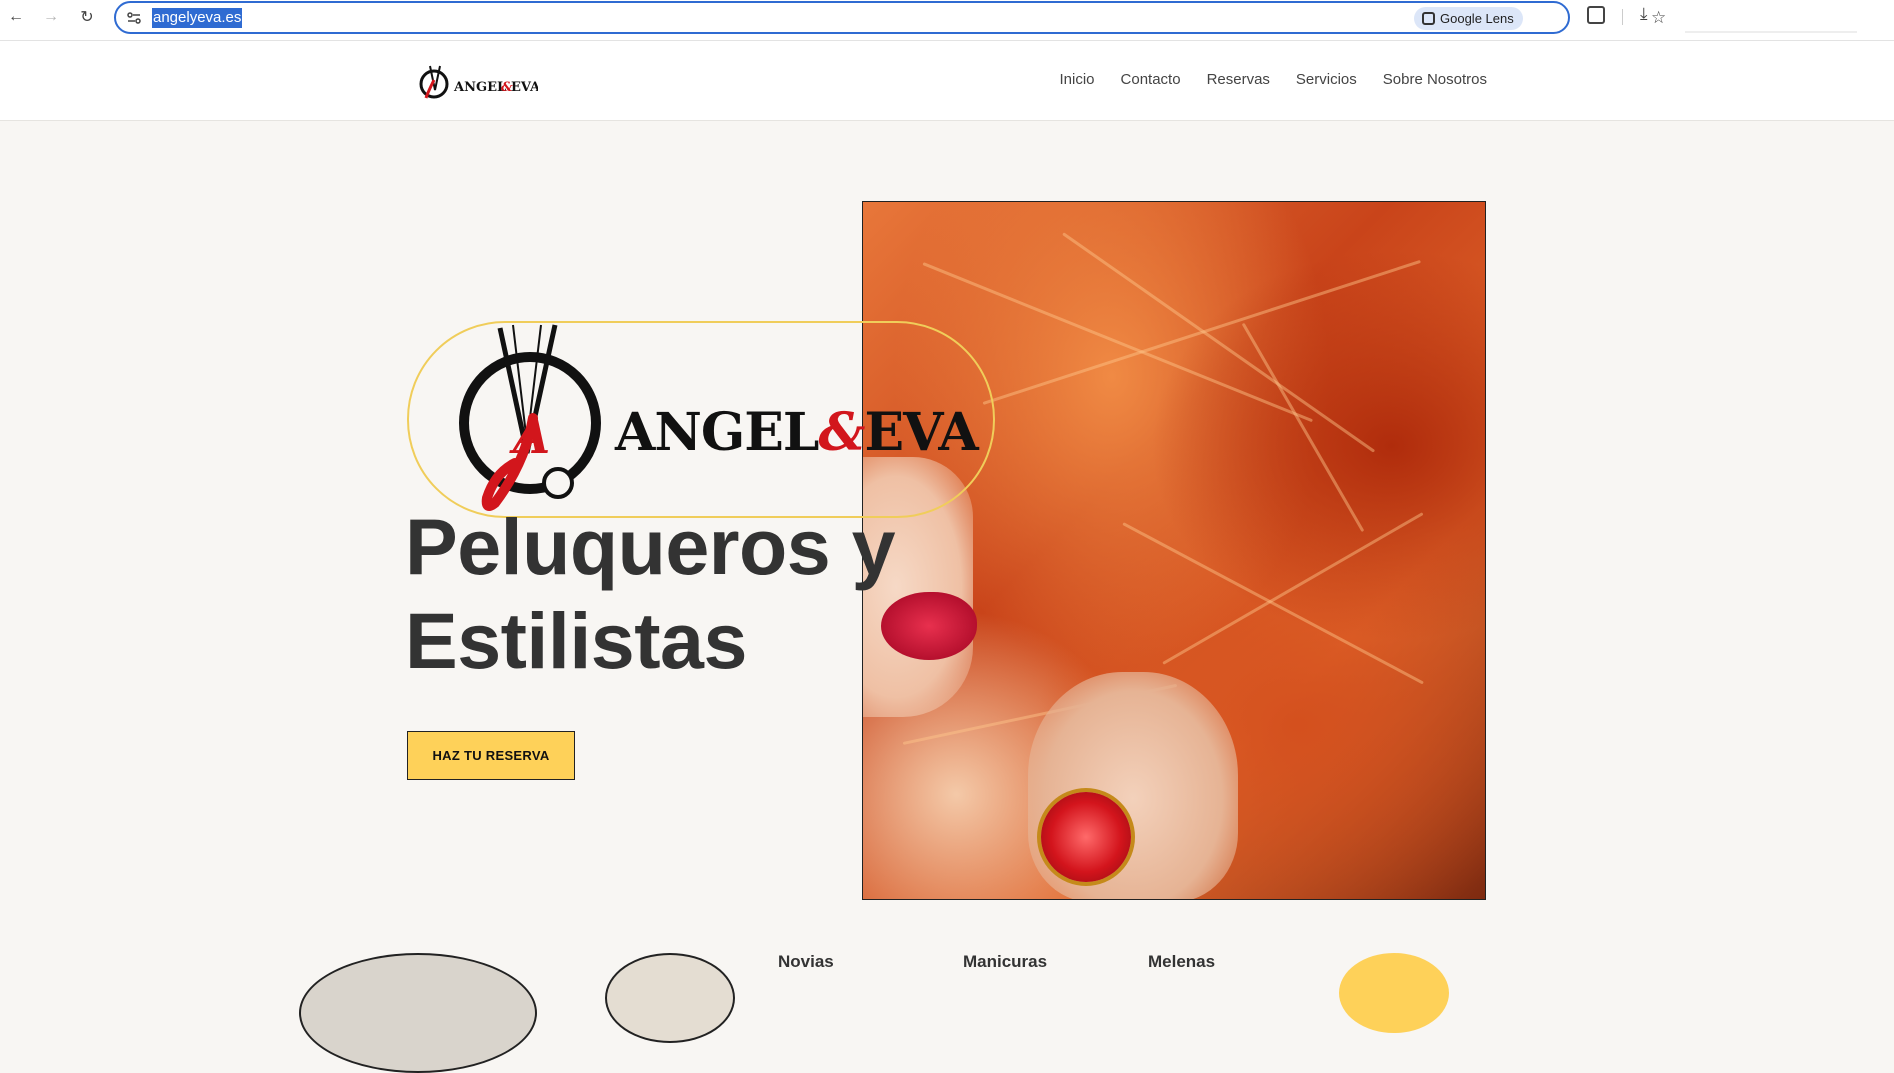  What do you see at coordinates (1181, 962) in the screenshot?
I see `service-melenas: Melenas` at bounding box center [1181, 962].